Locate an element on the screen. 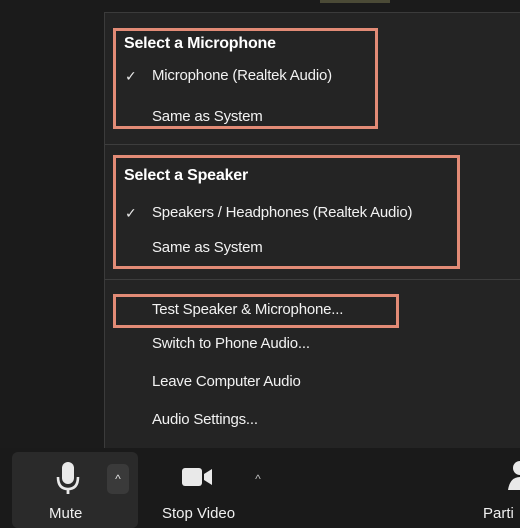 This screenshot has width=520, height=528. menu-item-label: Leave Computer Audio is located at coordinates (226, 381).